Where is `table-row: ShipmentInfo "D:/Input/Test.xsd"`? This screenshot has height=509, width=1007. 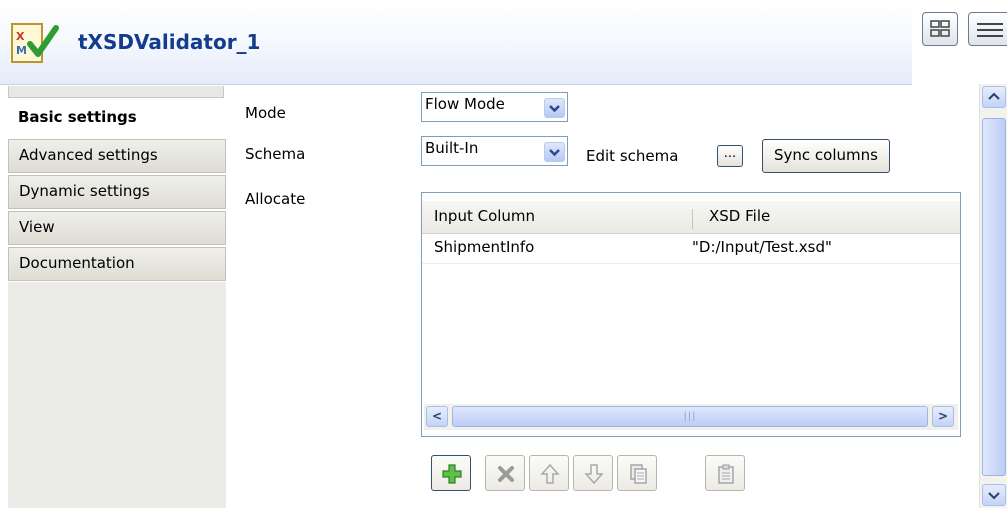 table-row: ShipmentInfo "D:/Input/Test.xsd" is located at coordinates (691, 249).